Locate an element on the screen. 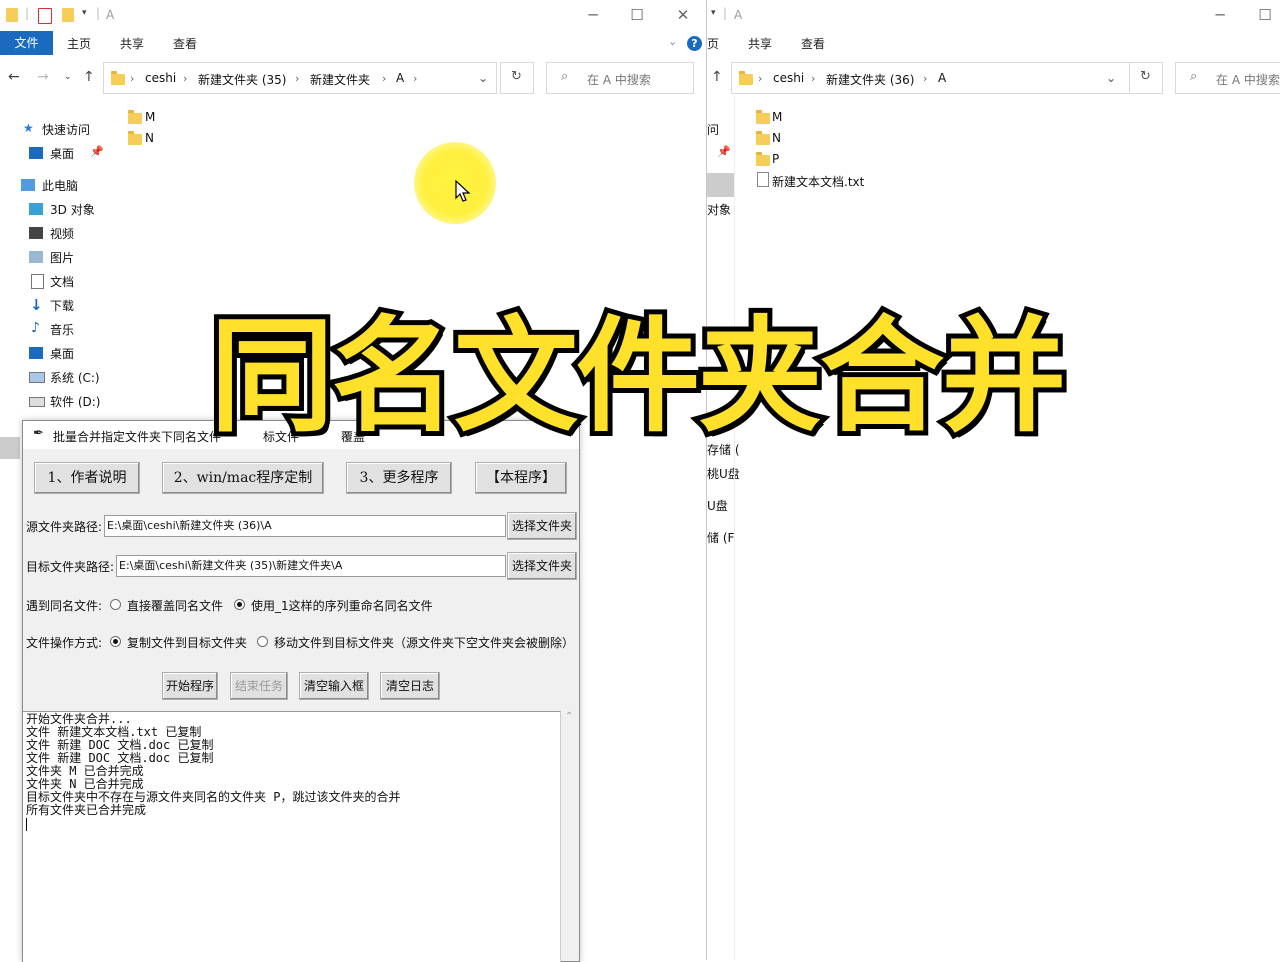  custom-program-button: 2、win/mac程序定制 is located at coordinates (243, 478).